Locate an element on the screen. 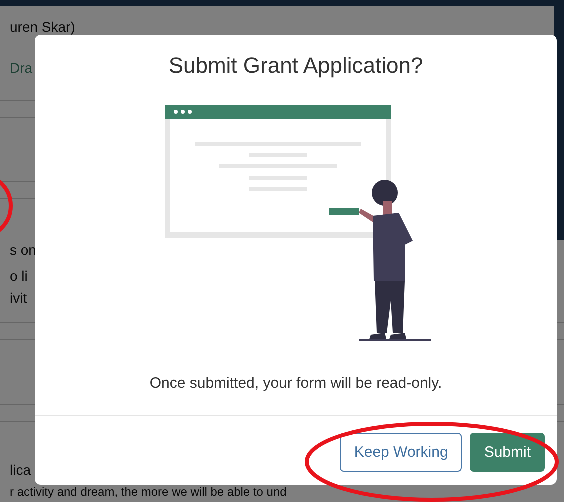 This screenshot has height=502, width=564. submit-button: Submit is located at coordinates (507, 452).